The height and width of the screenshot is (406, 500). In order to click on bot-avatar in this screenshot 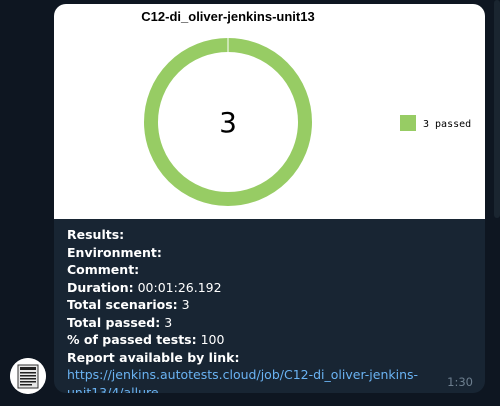, I will do `click(28, 376)`.